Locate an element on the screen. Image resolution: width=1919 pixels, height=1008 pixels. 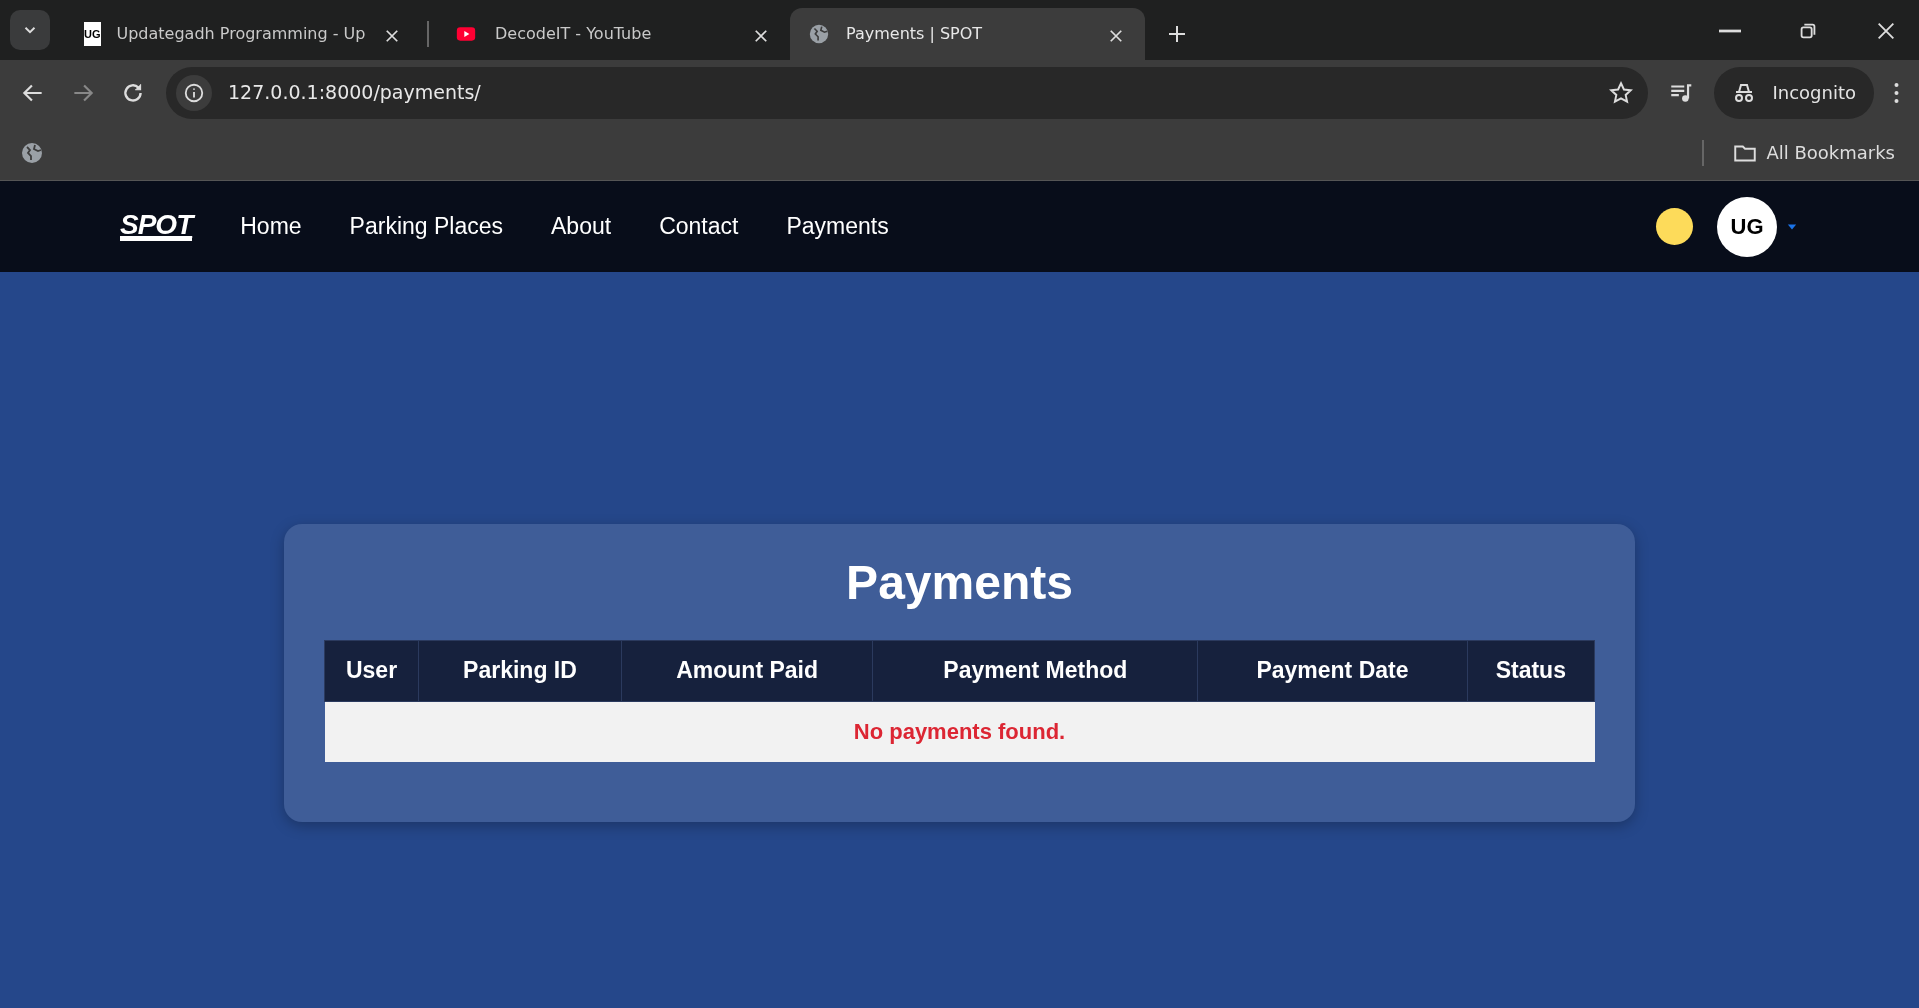
column-header: Payment Method is located at coordinates (1035, 671).